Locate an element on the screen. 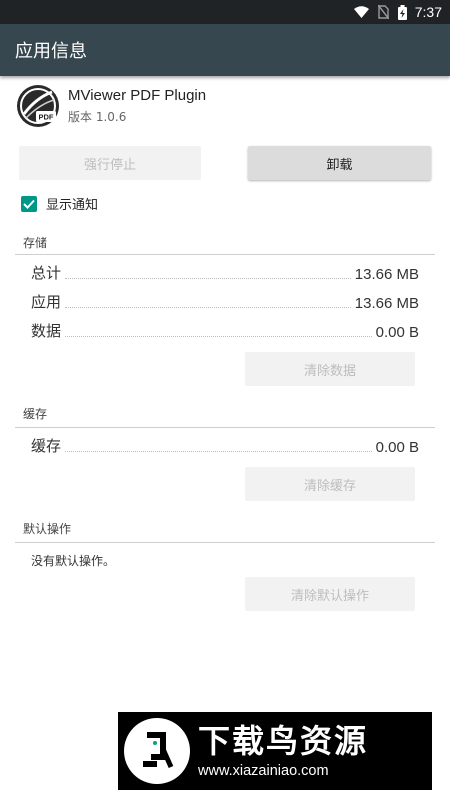  app-bar: 应用信息 is located at coordinates (225, 50).